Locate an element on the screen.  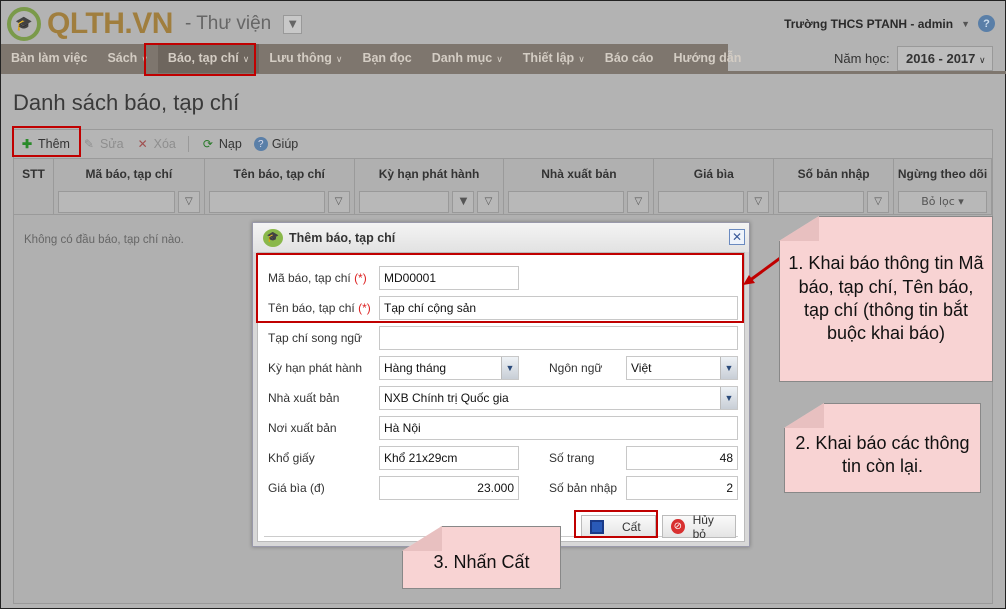
nav-item-label: Sách is located at coordinates (122, 58).